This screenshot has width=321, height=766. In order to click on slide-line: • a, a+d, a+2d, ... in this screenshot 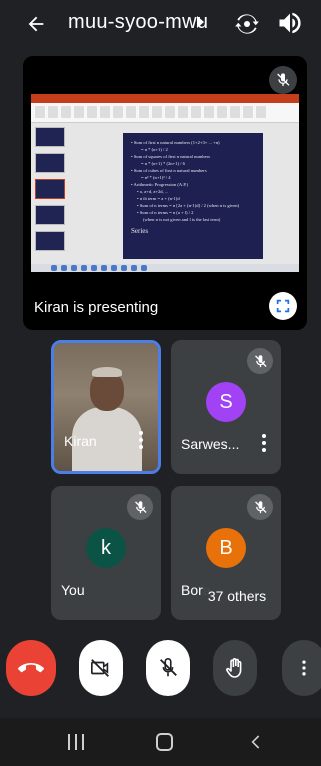, I will do `click(153, 191)`.